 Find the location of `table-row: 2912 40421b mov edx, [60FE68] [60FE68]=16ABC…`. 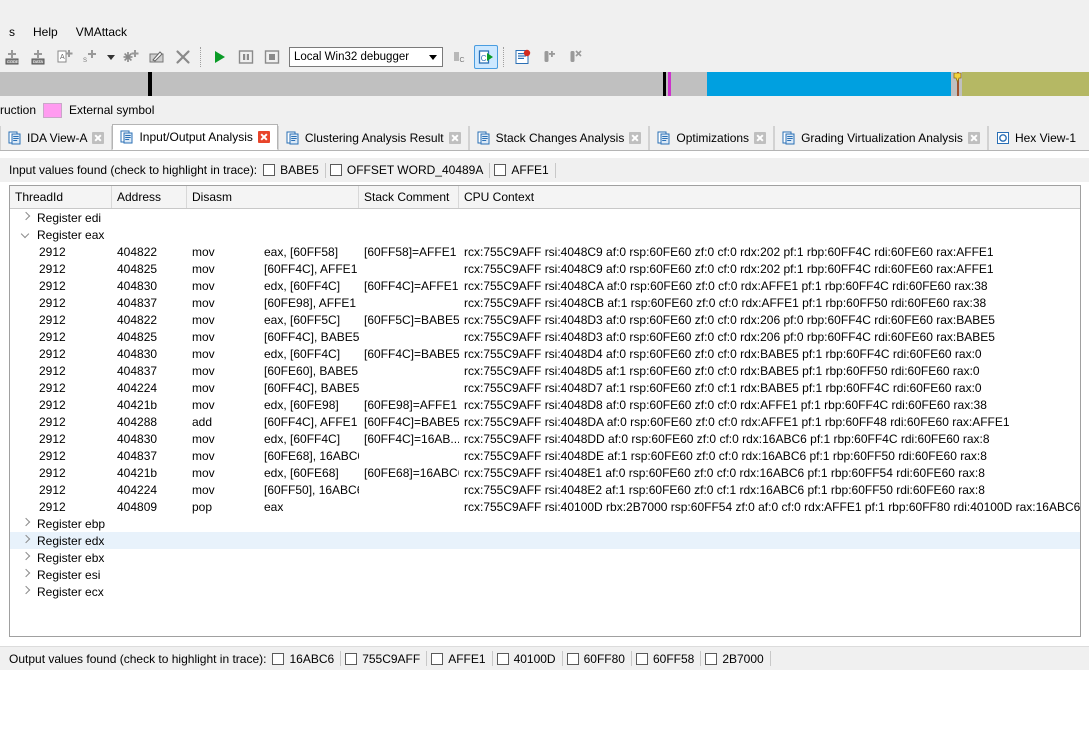

table-row: 2912 40421b mov edx, [60FE68] [60FE68]=16ABC… is located at coordinates (545, 472).